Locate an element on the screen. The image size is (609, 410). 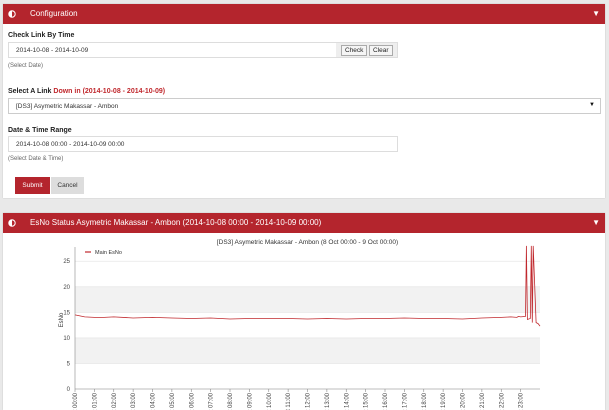
dropdown-caret-icon: ▼ is located at coordinates (592, 105).